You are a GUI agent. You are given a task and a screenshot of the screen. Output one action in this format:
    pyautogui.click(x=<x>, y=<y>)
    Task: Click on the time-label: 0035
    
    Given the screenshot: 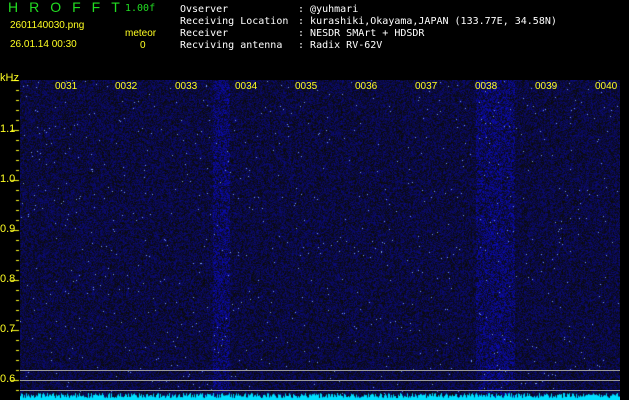 What is the action you would take?
    pyautogui.click(x=306, y=86)
    